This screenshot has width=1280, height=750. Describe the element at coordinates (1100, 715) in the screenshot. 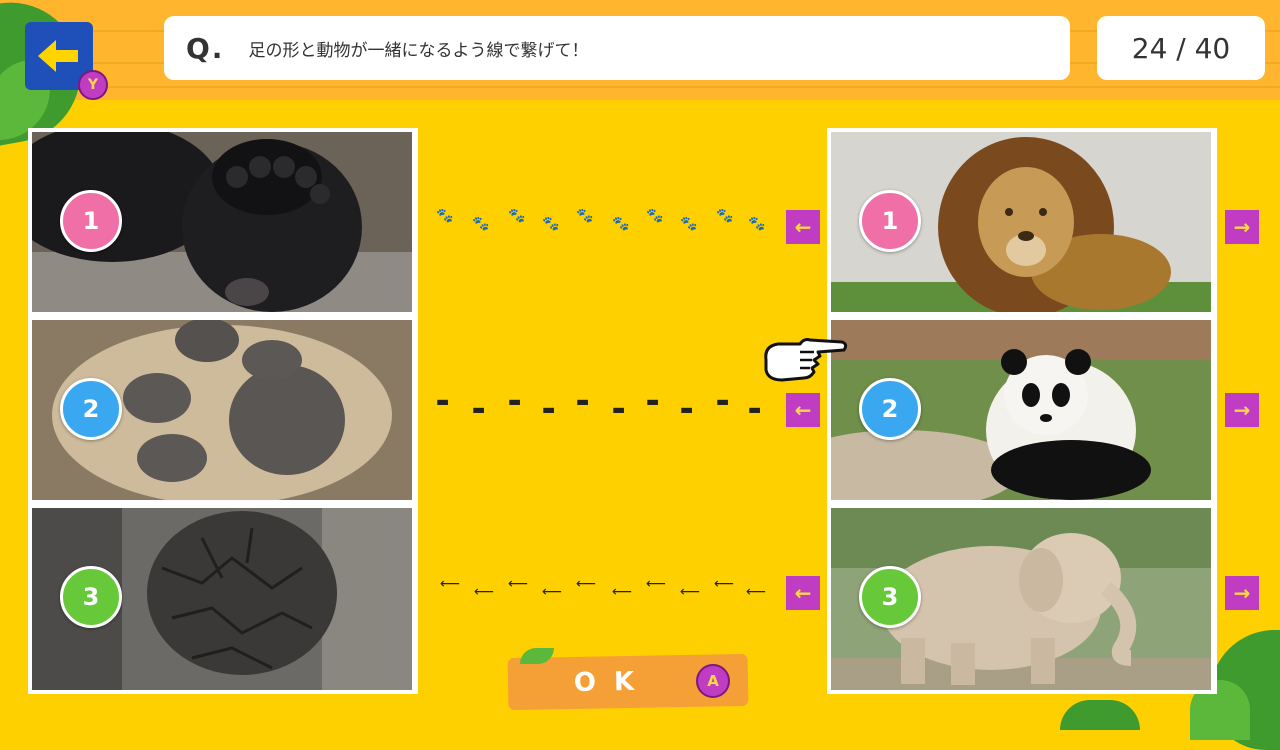

I see `jungle-leaf-decoration` at that location.